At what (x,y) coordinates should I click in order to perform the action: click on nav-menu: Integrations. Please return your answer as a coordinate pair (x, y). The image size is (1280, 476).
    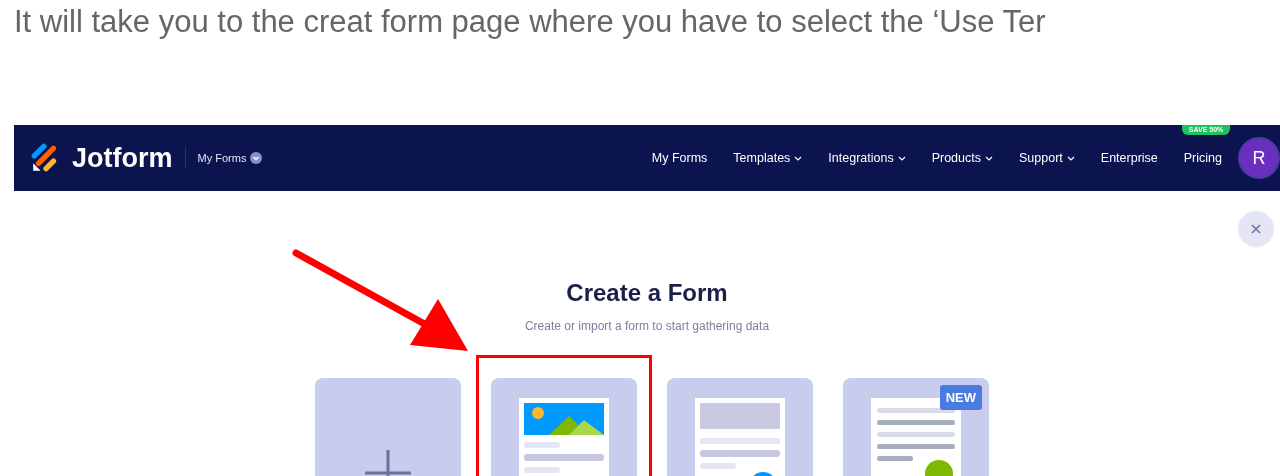
    Looking at the image, I should click on (867, 158).